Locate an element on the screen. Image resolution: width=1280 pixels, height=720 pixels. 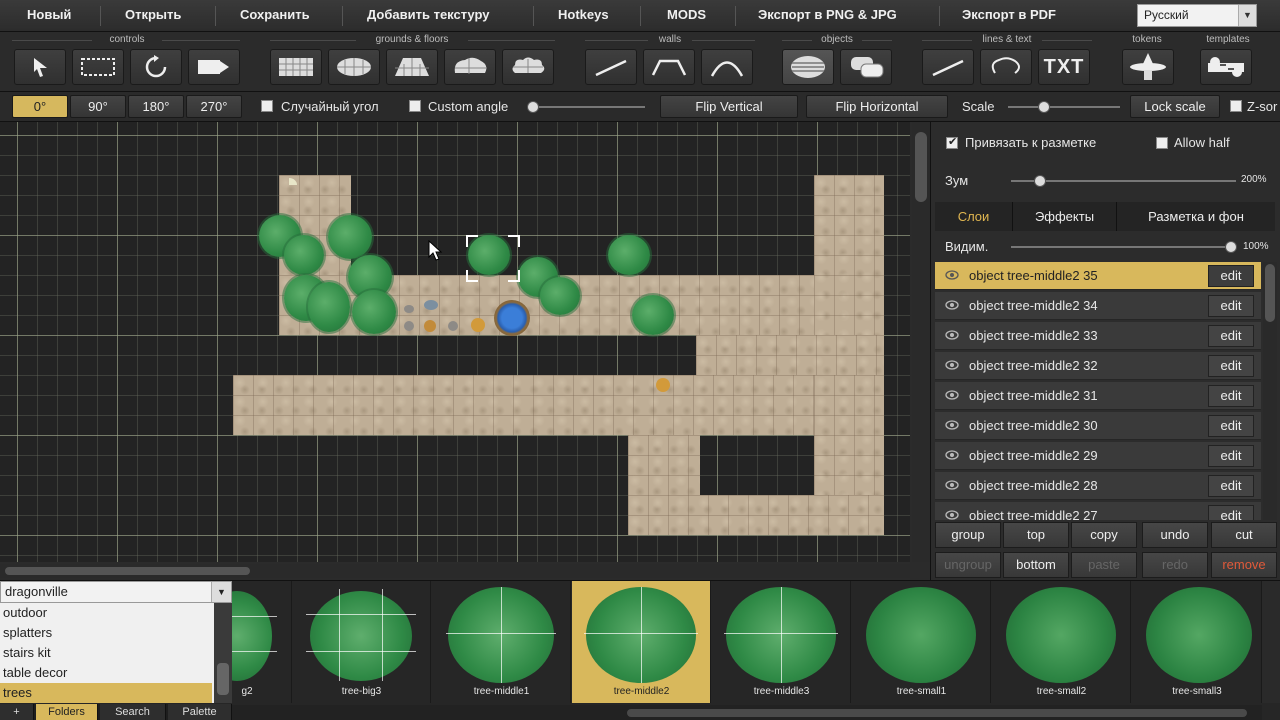
layer-row: object tree-middle2 29 edit is located at coordinates (1098, 456).